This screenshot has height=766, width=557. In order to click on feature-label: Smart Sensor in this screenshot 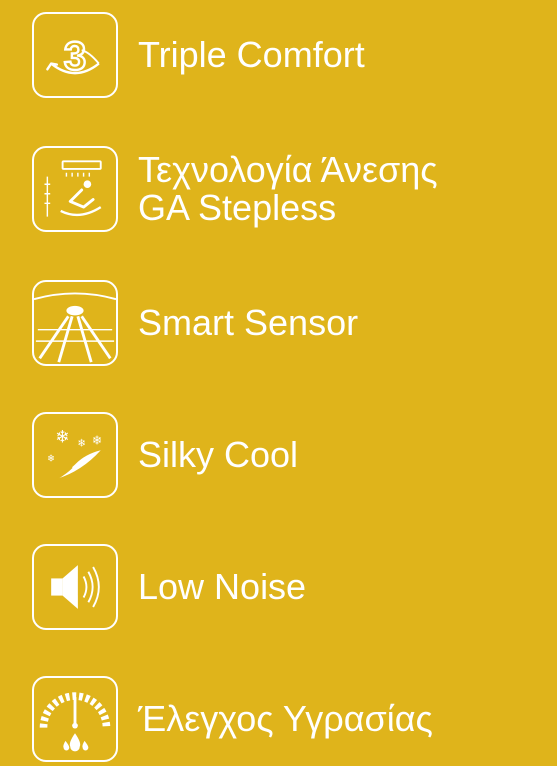, I will do `click(248, 322)`.